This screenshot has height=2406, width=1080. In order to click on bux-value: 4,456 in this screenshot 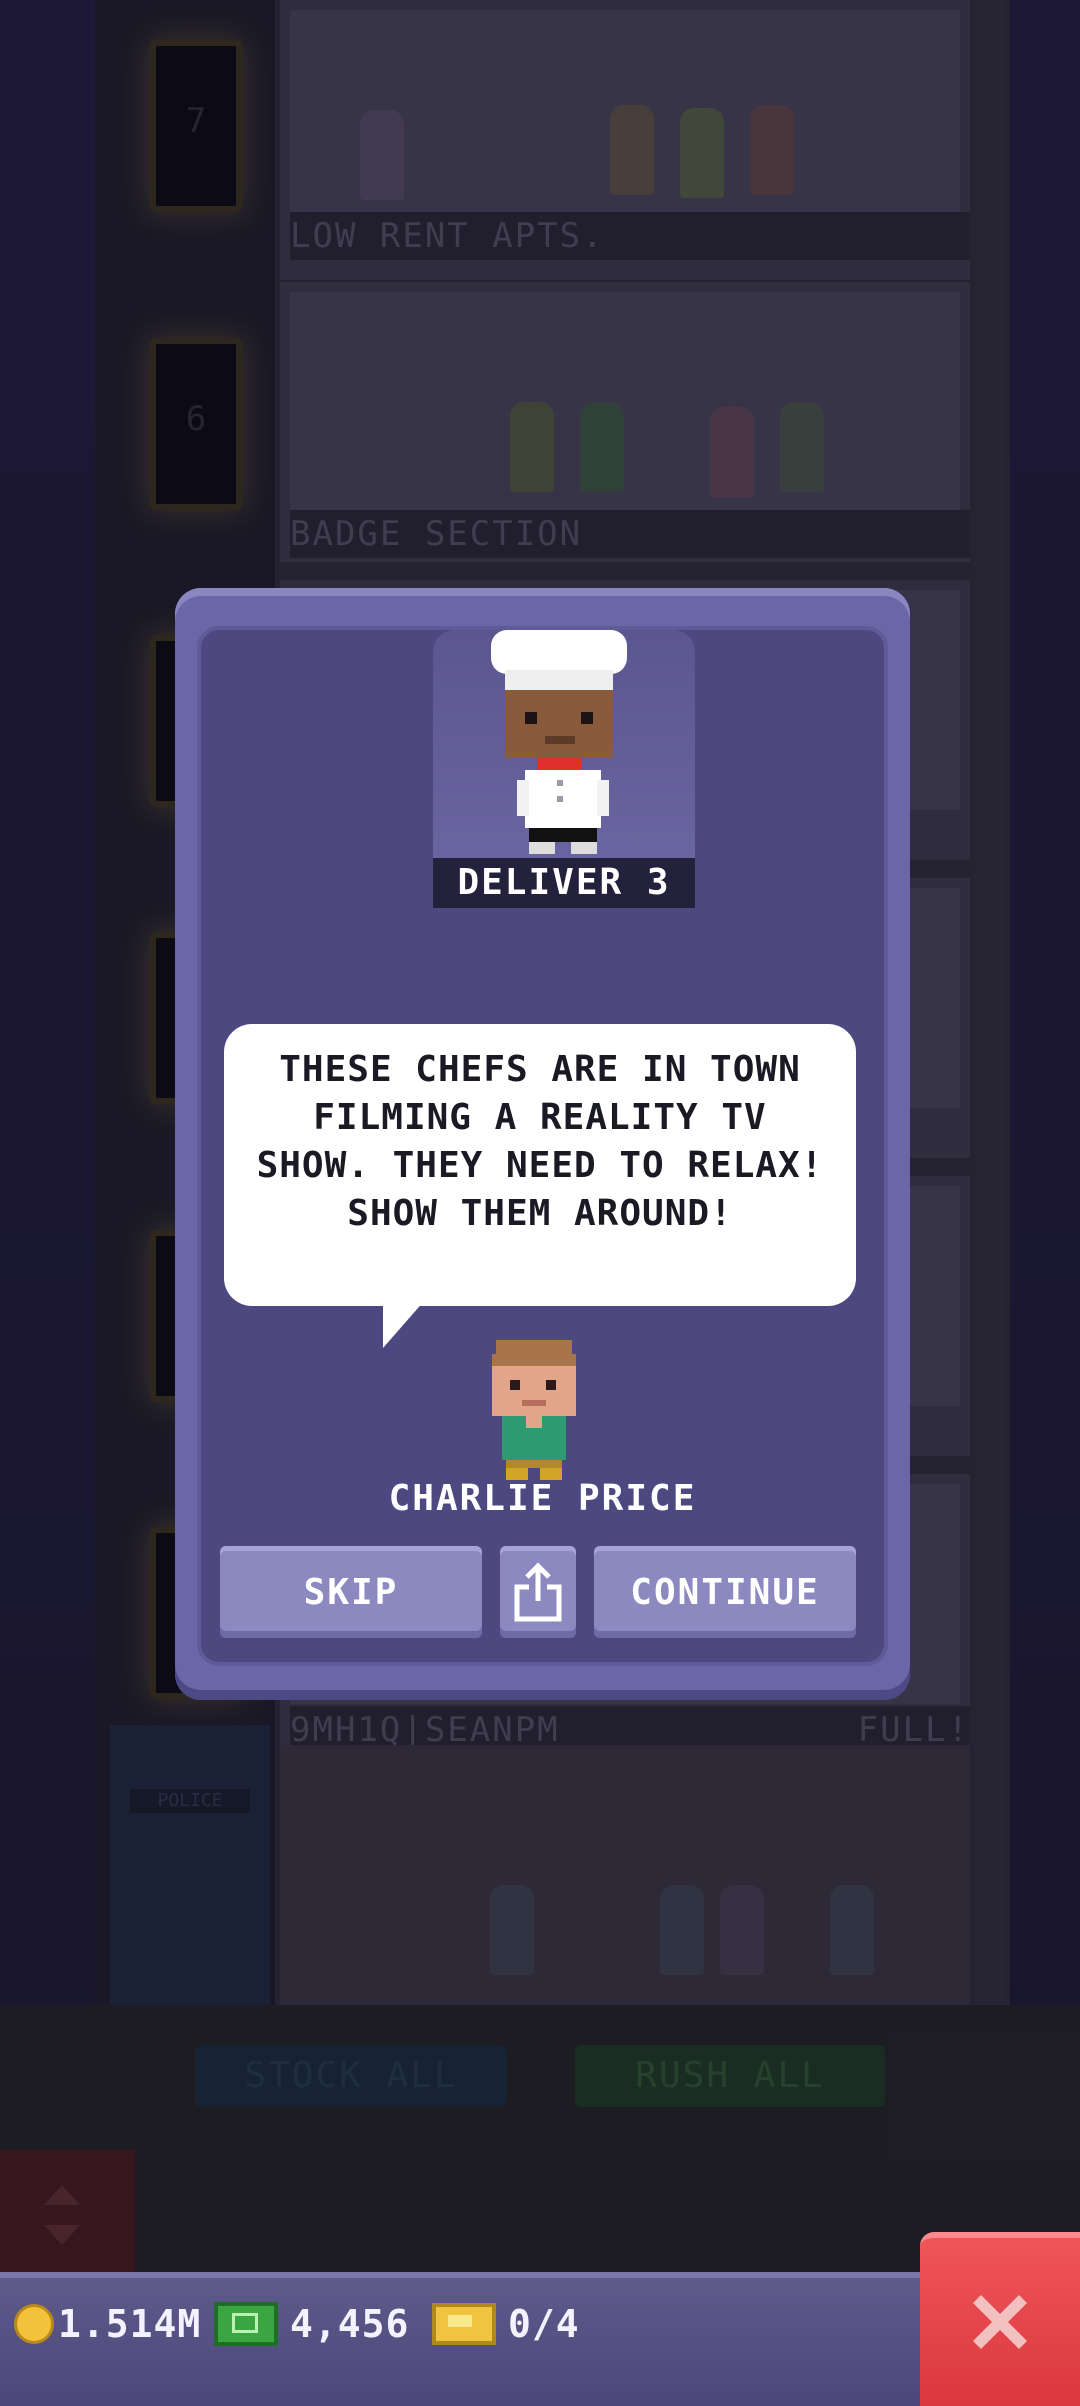, I will do `click(350, 2324)`.